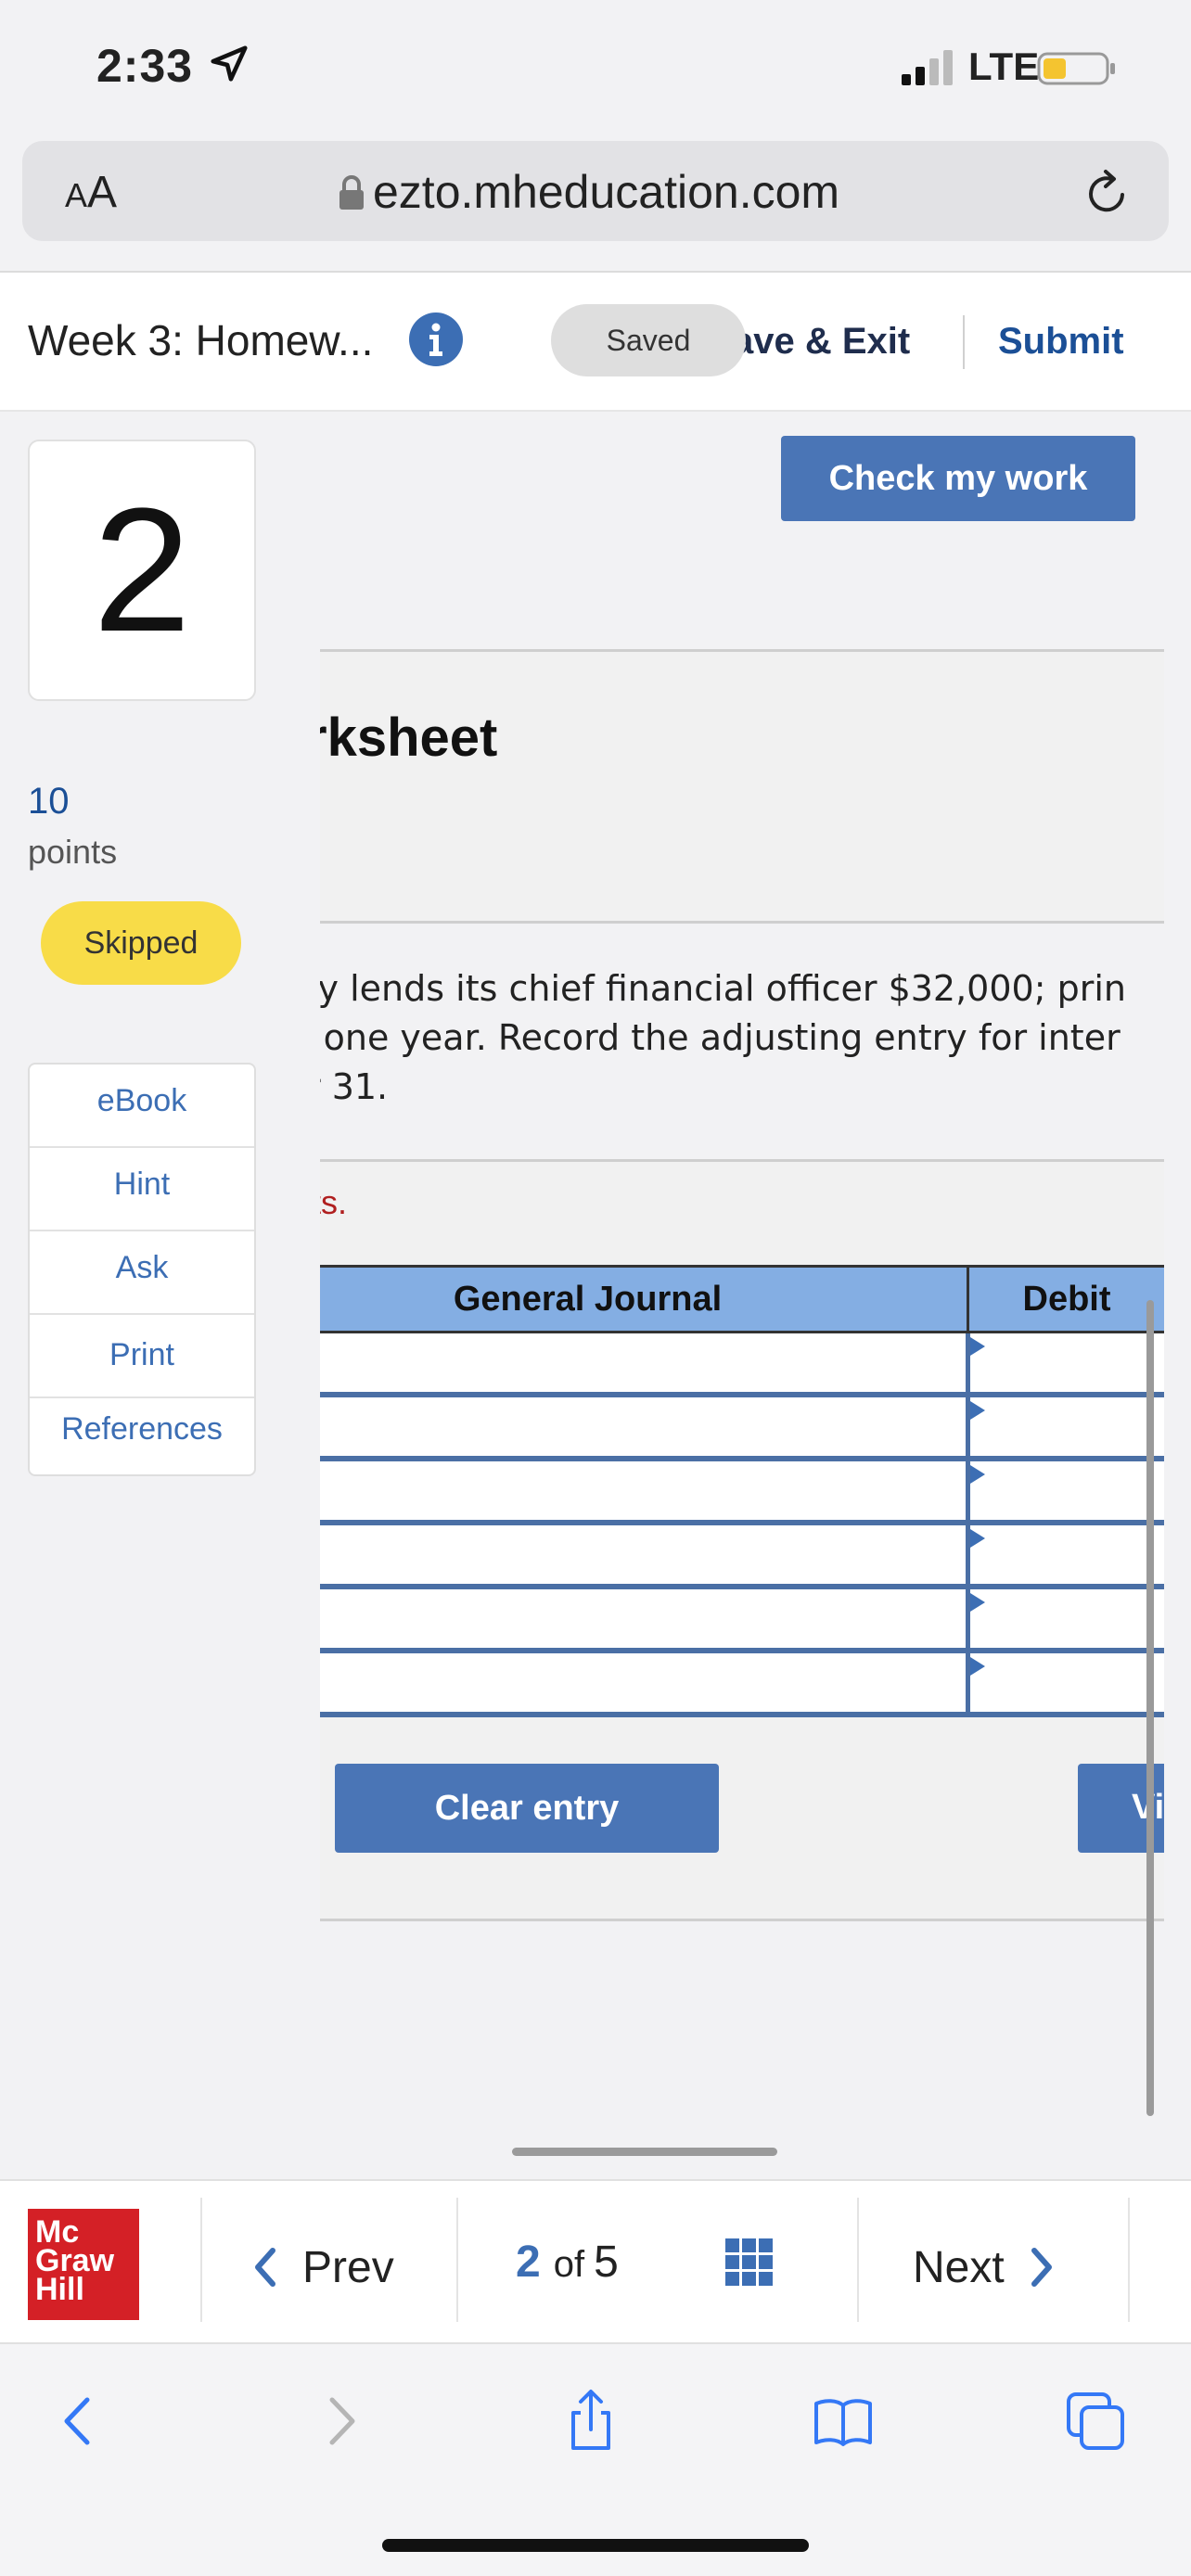  Describe the element at coordinates (145, 66) in the screenshot. I see `status-time: 2:33` at that location.